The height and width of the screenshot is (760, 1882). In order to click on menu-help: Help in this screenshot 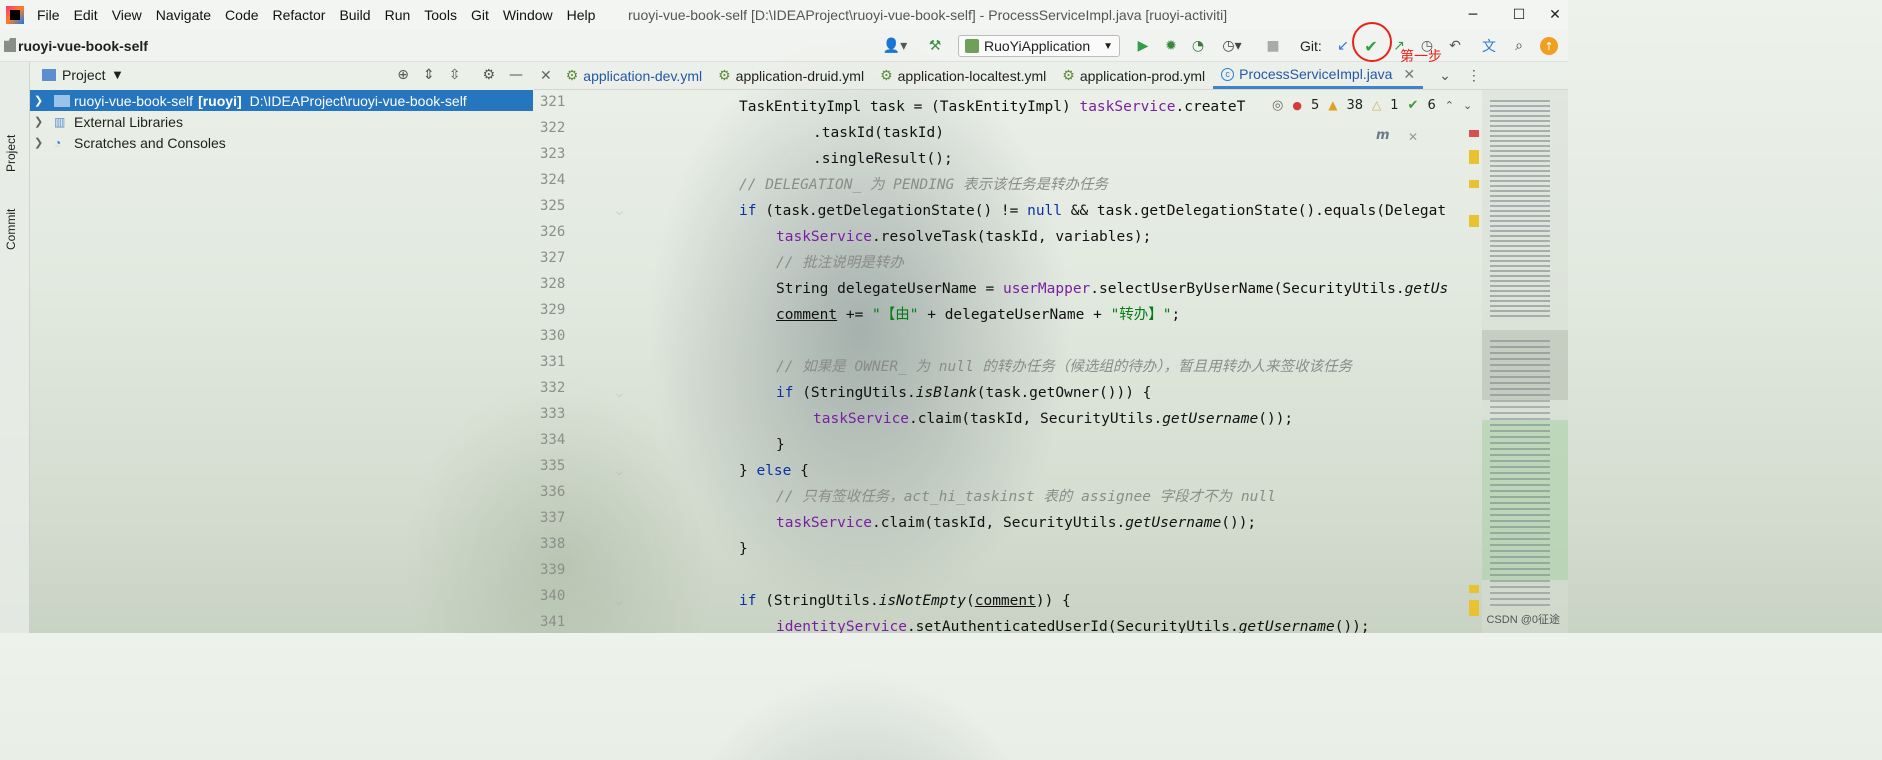, I will do `click(581, 15)`.